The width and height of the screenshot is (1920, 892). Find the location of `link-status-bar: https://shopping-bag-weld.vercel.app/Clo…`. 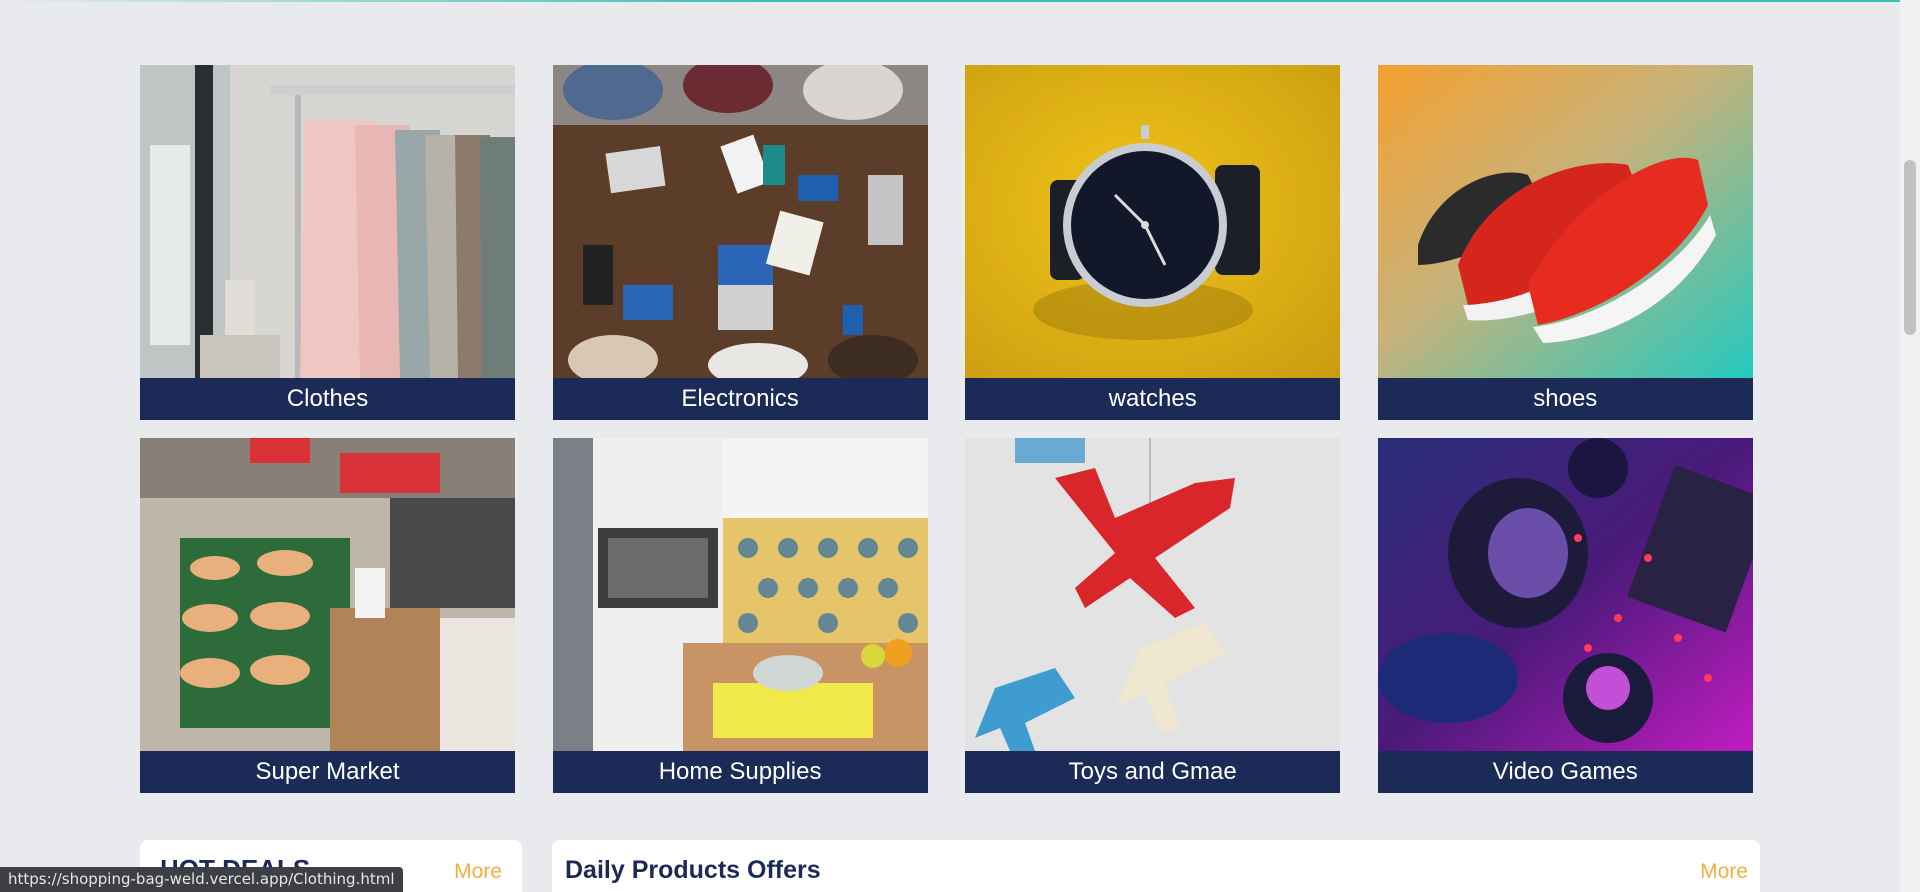

link-status-bar: https://shopping-bag-weld.vercel.app/Clo… is located at coordinates (201, 879).